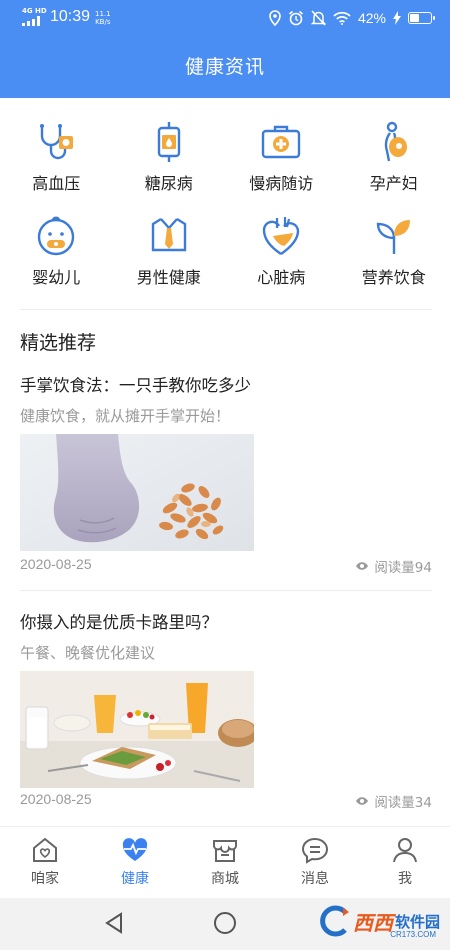  Describe the element at coordinates (114, 923) in the screenshot. I see `back-icon` at that location.